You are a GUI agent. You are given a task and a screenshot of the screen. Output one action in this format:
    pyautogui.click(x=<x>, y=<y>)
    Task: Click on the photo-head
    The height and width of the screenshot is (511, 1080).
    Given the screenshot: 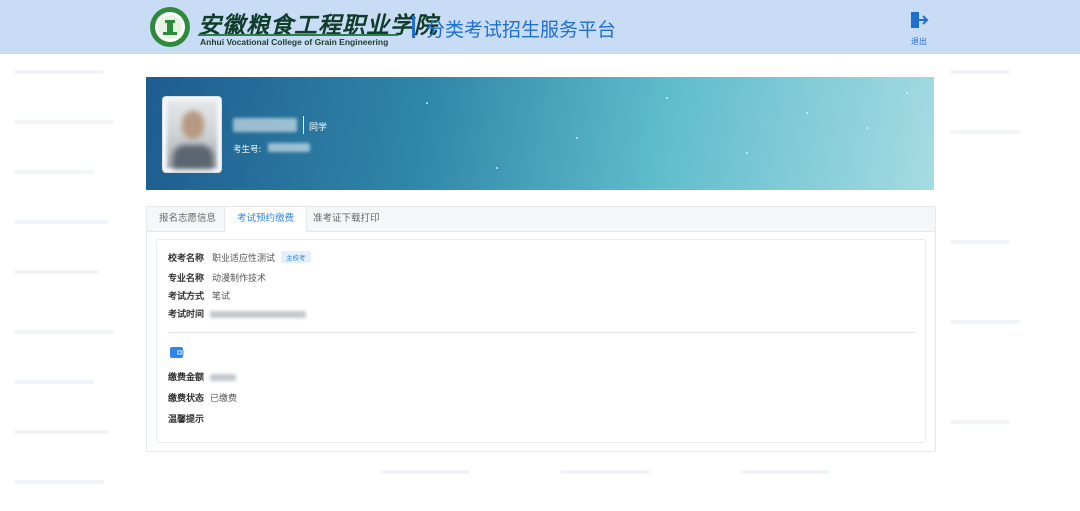 What is the action you would take?
    pyautogui.click(x=193, y=125)
    